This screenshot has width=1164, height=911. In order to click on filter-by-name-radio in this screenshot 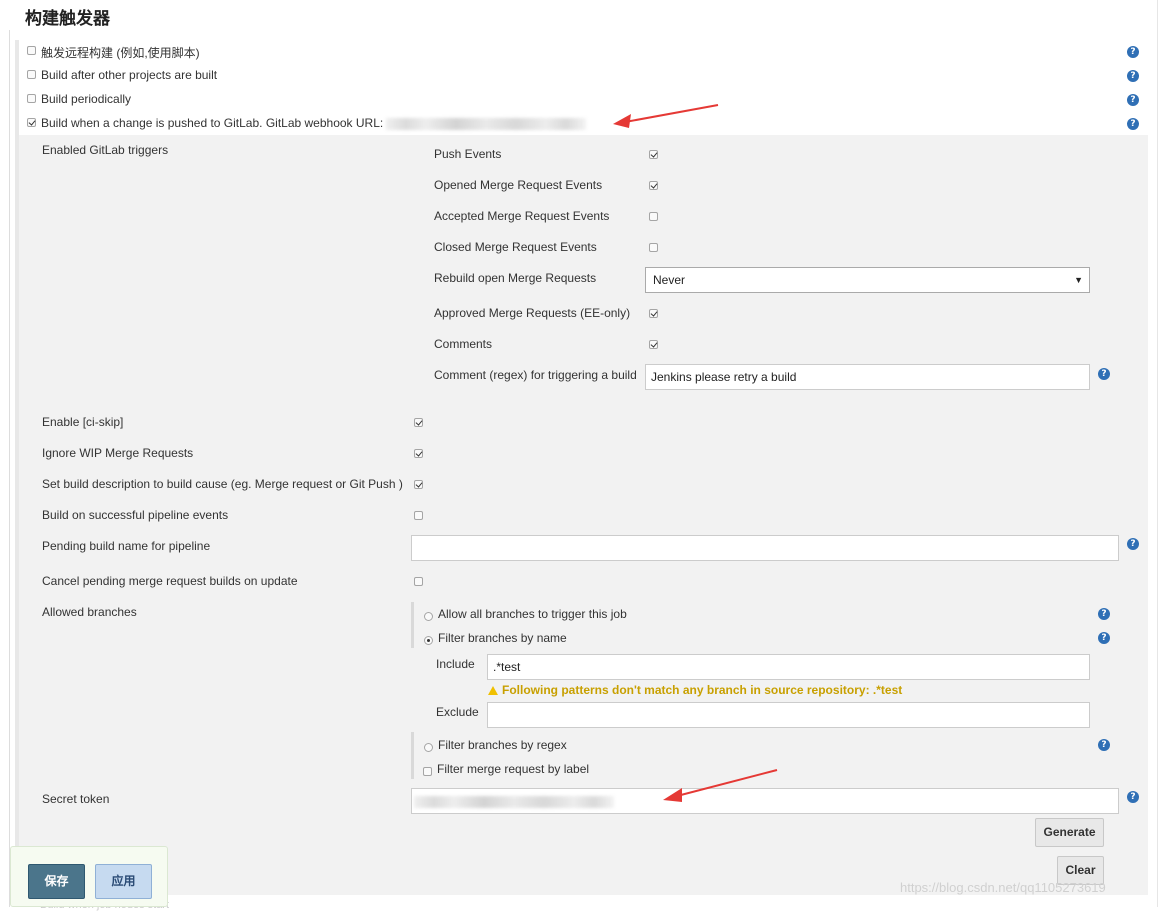, I will do `click(428, 640)`.